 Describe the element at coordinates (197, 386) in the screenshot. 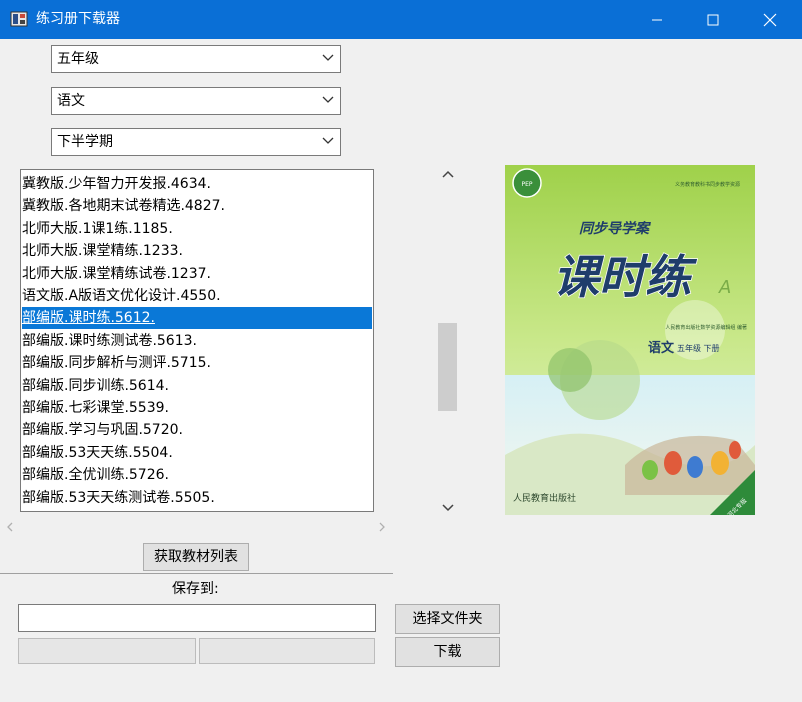

I see `list-item: 部编版.同步训练.5614.` at that location.